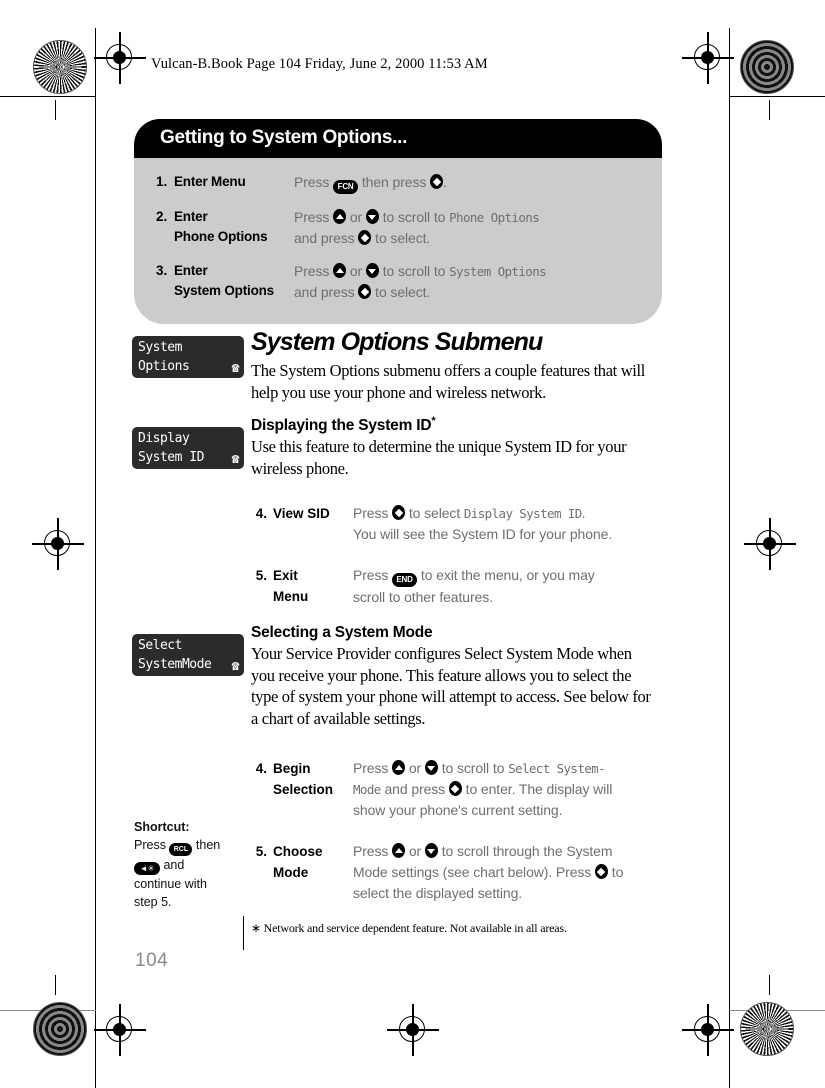  I want to click on subsection-title-text: Displaying the System ID, so click(341, 425).